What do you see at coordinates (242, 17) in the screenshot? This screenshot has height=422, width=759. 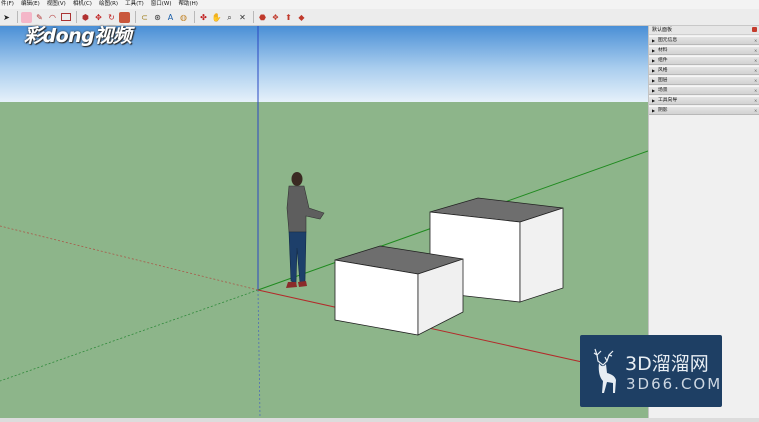 I see `zoom-extents-icon: ✕` at bounding box center [242, 17].